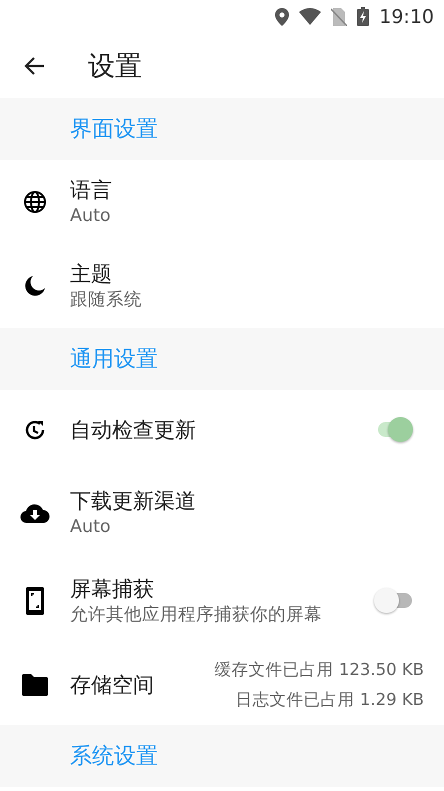  Describe the element at coordinates (339, 17) in the screenshot. I see `no-sim-icon` at that location.